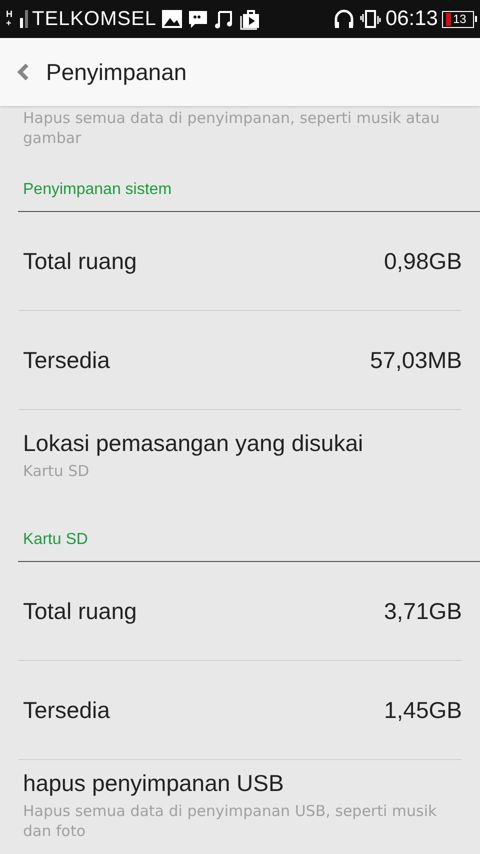 The height and width of the screenshot is (854, 480). What do you see at coordinates (423, 710) in the screenshot?
I see `row-value: 1,45GB` at bounding box center [423, 710].